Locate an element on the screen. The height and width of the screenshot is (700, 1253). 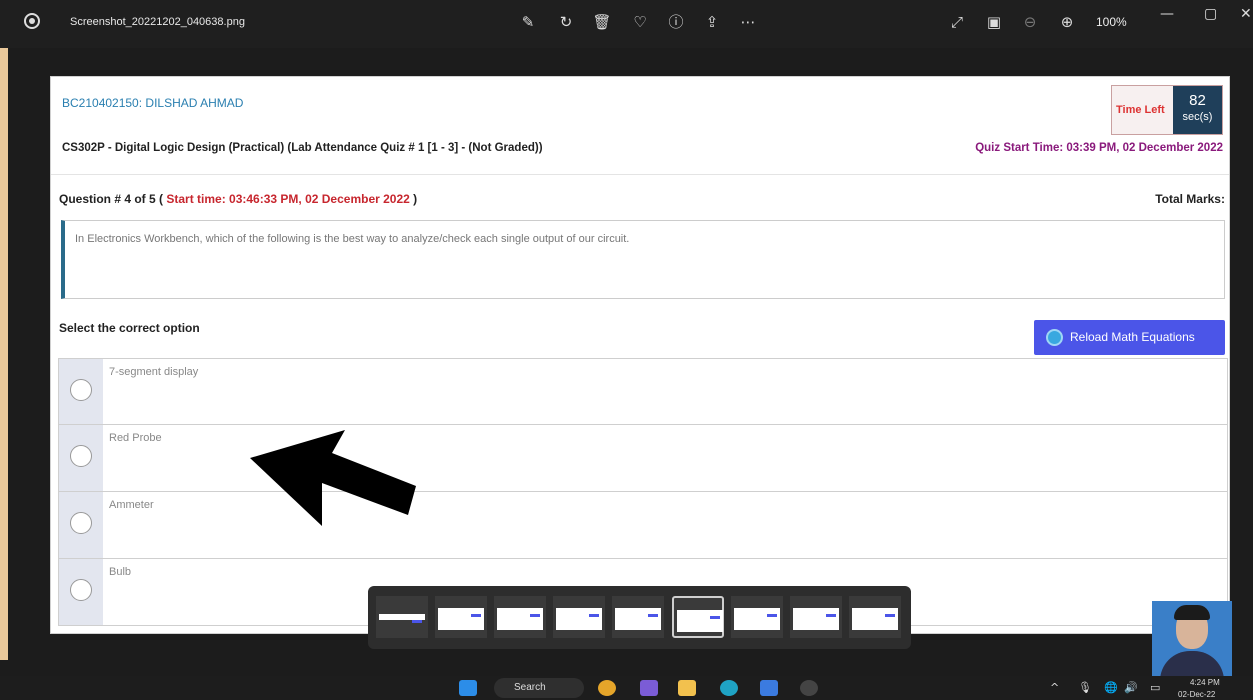
reload-math-button: Reload Math Equations is located at coordinates (1129, 337).